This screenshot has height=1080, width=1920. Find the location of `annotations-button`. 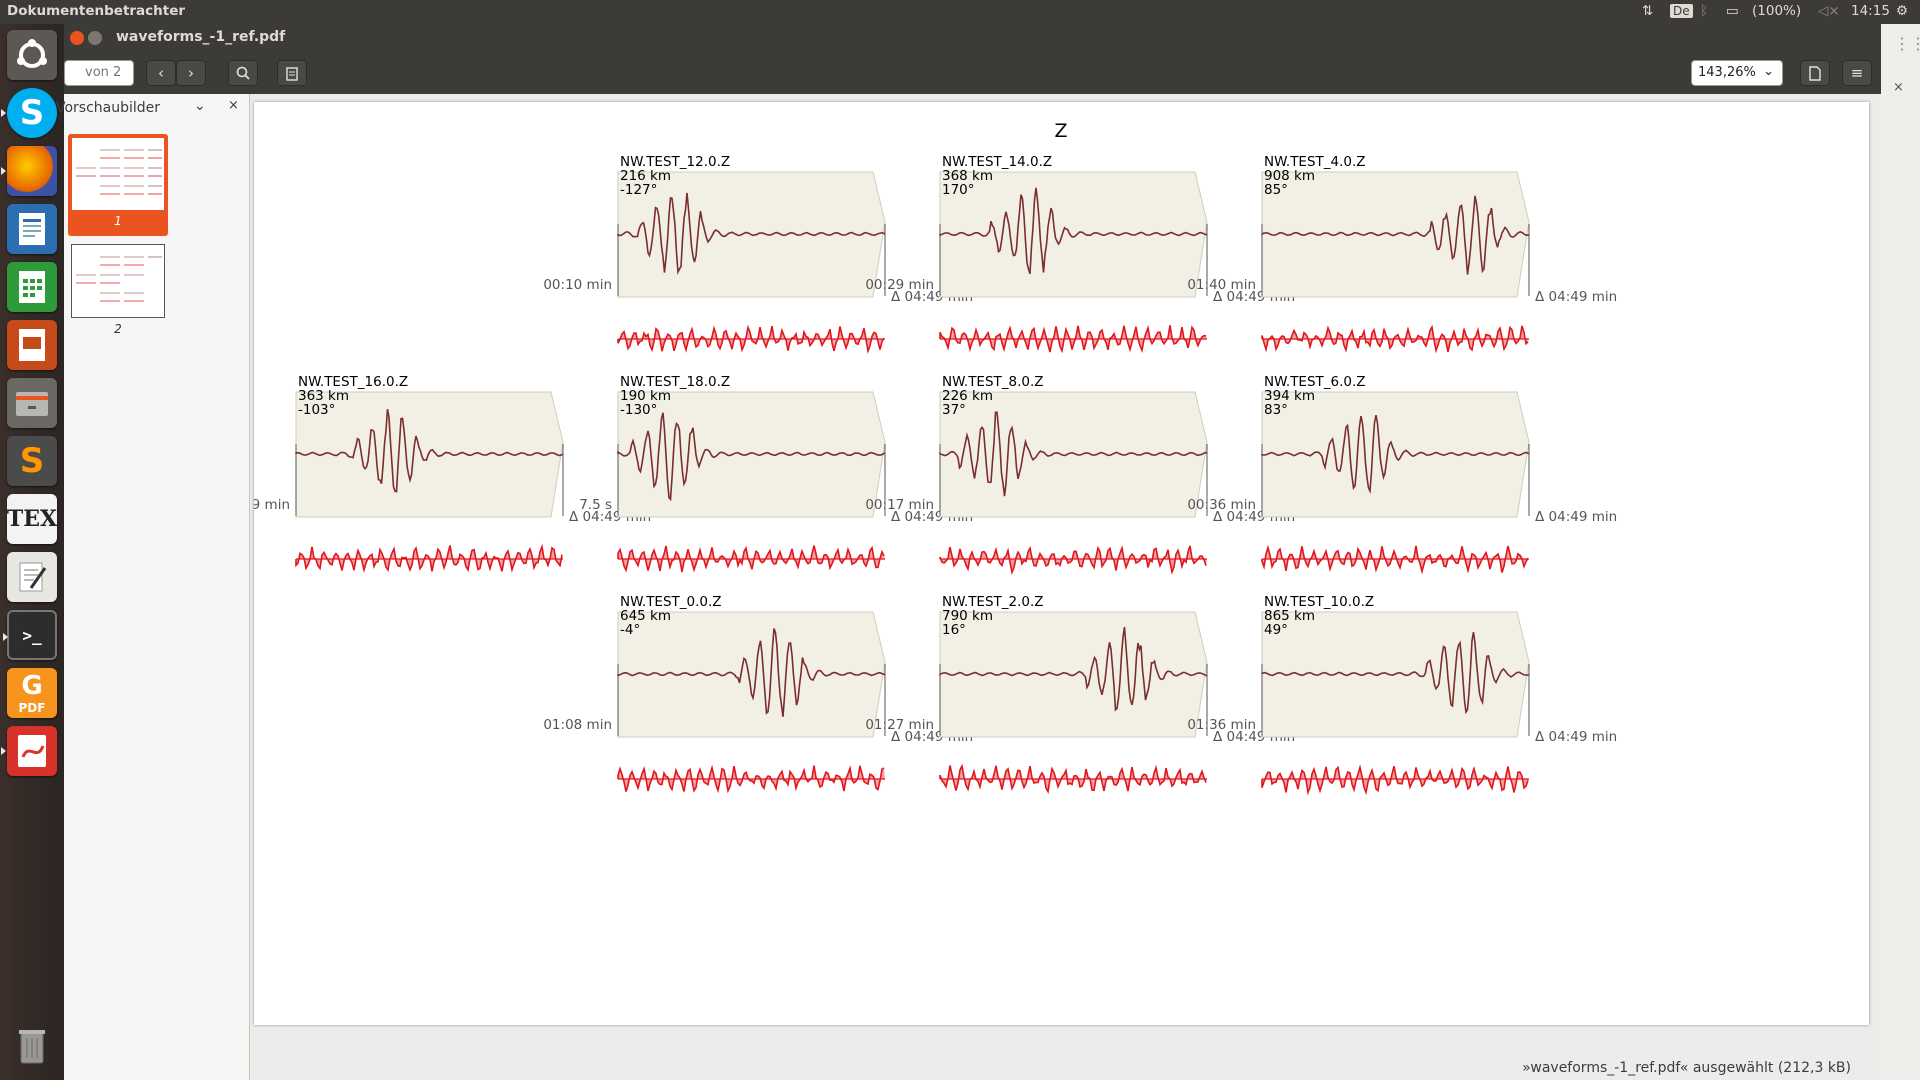

annotations-button is located at coordinates (292, 73).